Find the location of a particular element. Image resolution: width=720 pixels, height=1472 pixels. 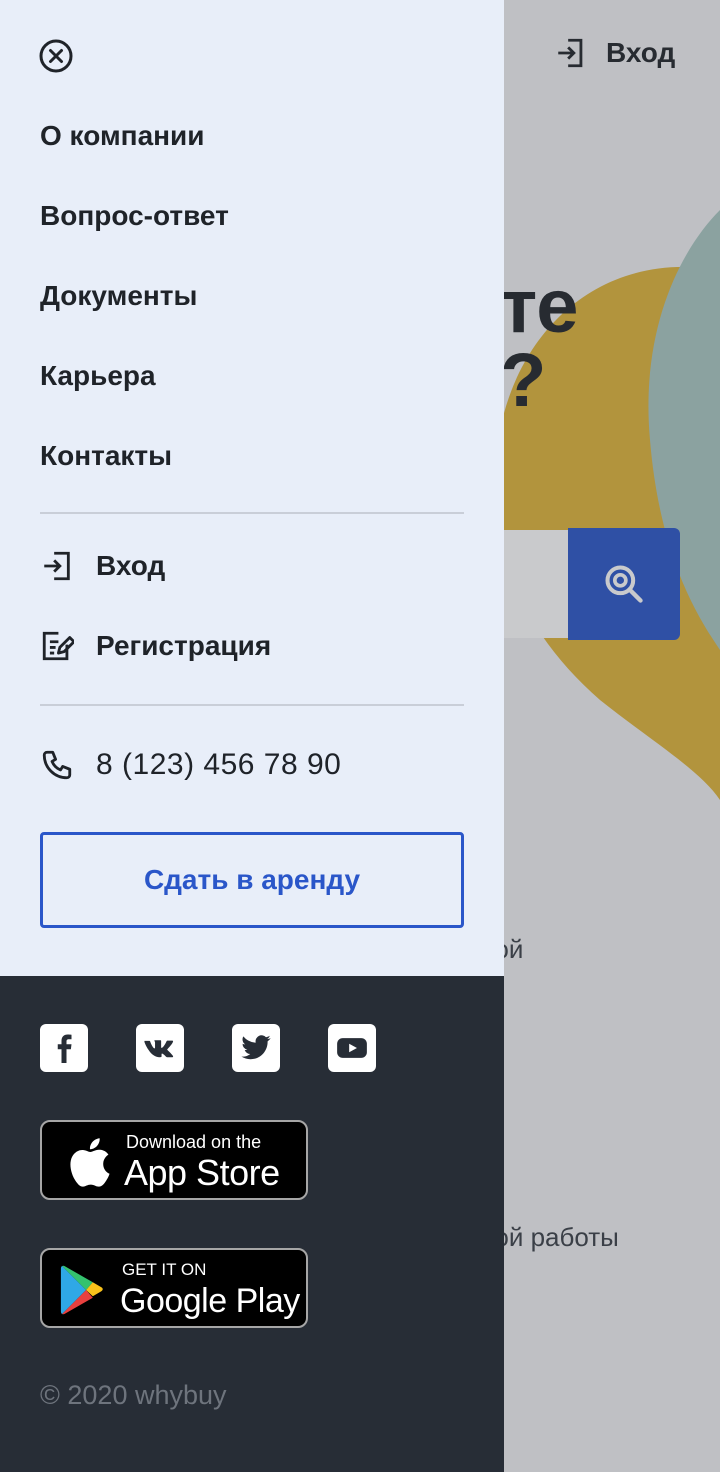

close-circle-icon is located at coordinates (56, 56).